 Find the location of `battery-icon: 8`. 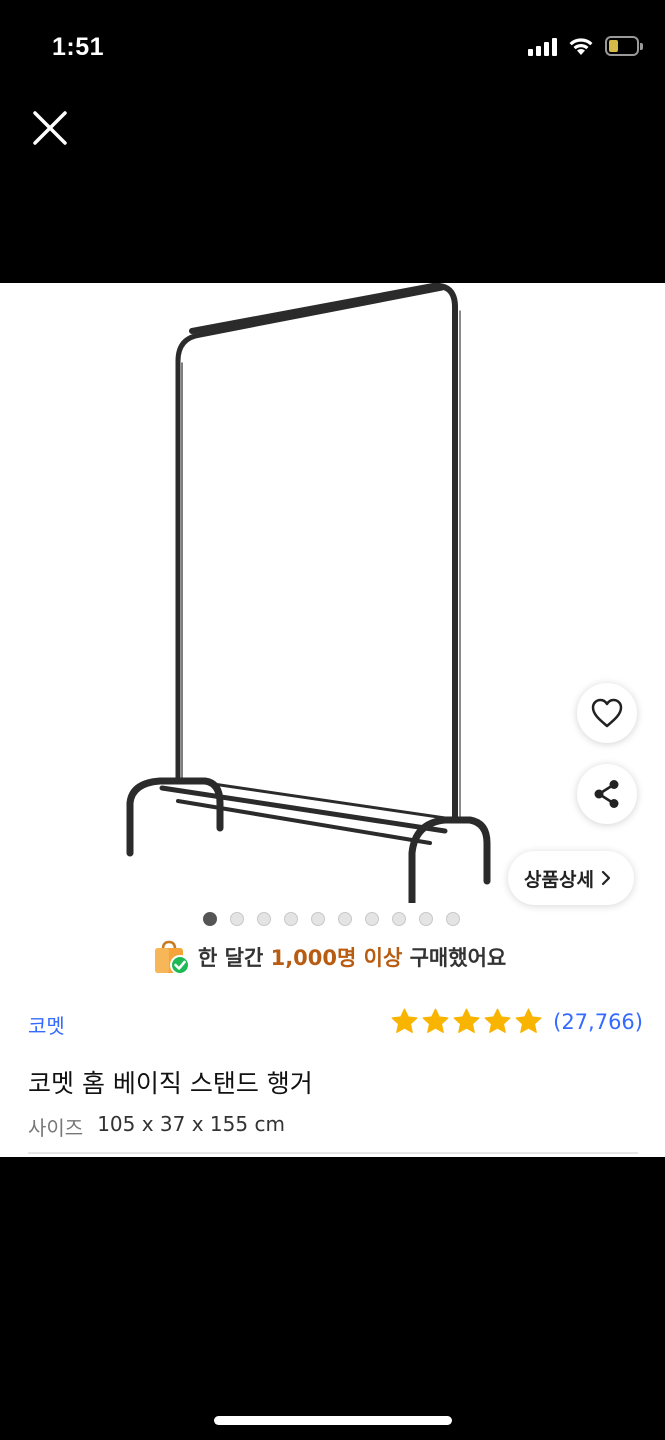

battery-icon: 8 is located at coordinates (622, 46).